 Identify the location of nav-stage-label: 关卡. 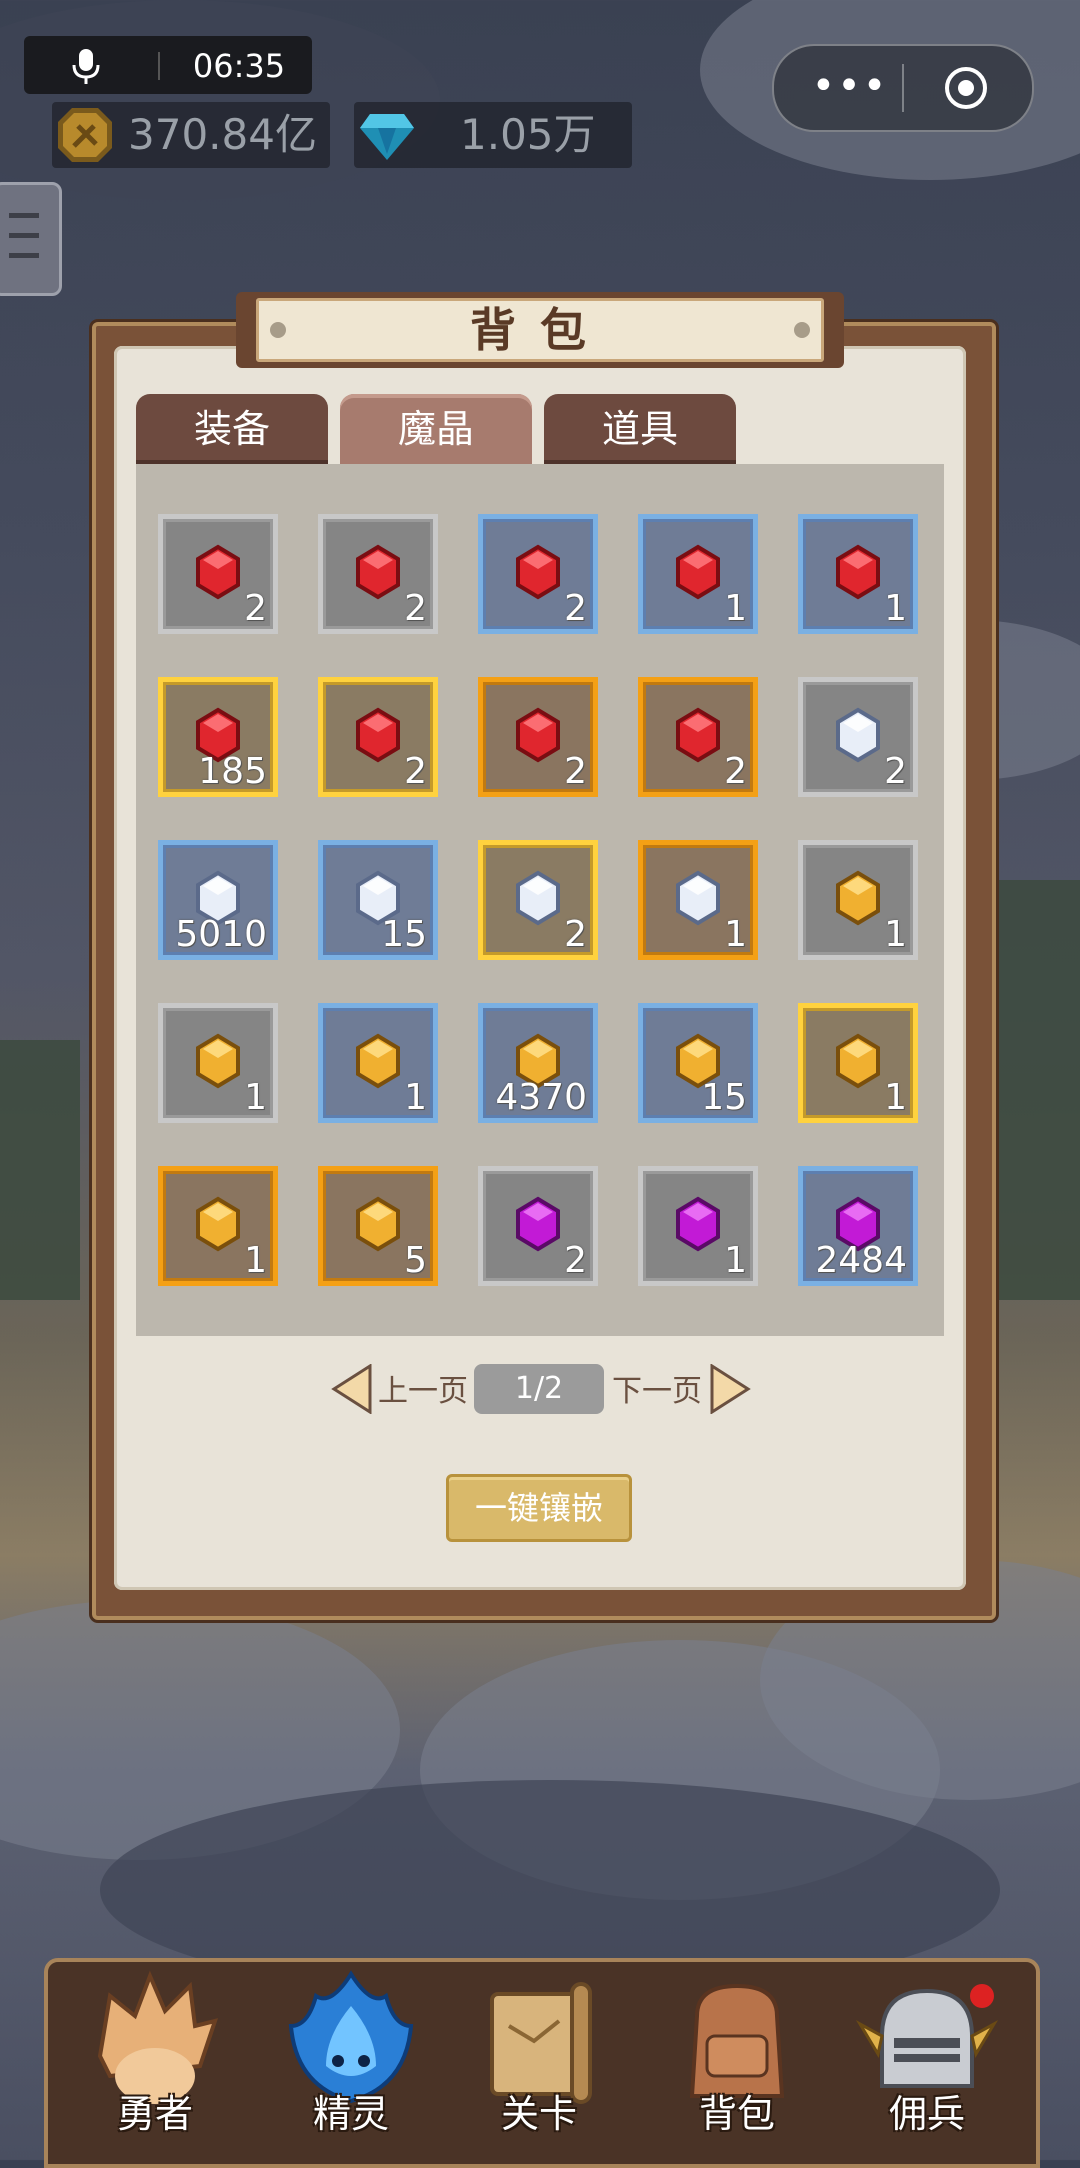
(538, 2114).